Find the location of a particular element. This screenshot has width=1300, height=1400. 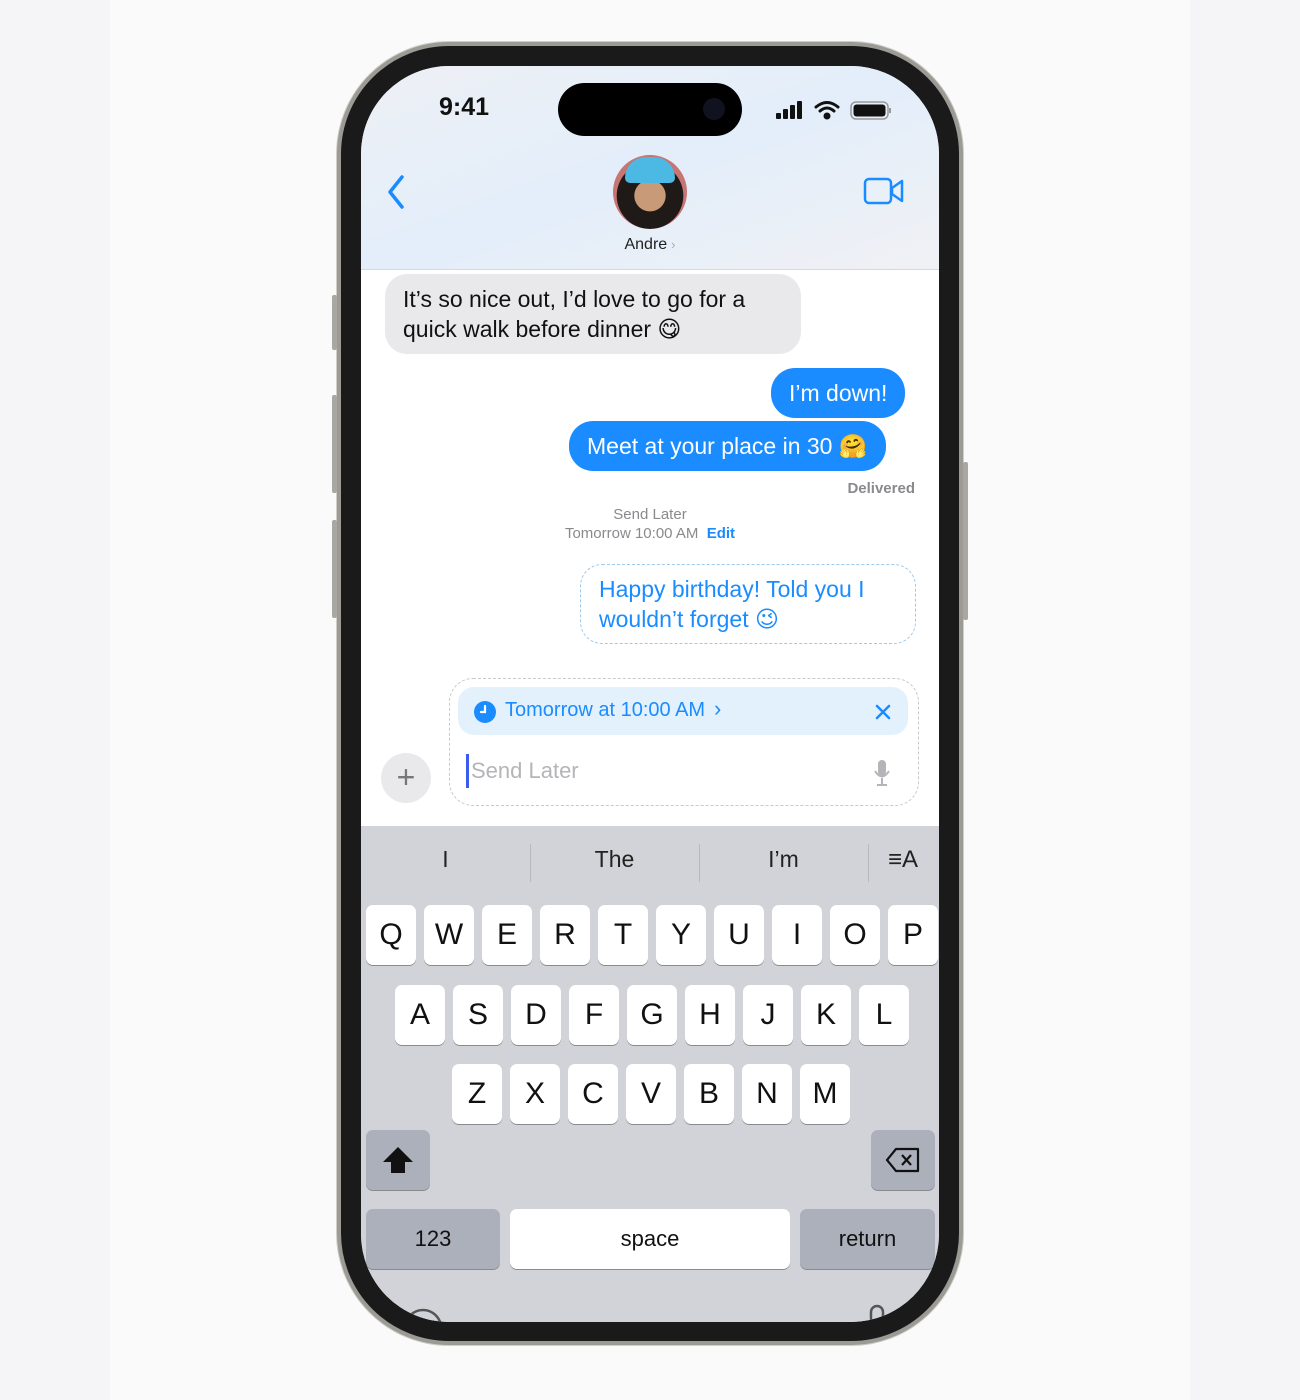

key-w: W is located at coordinates (449, 935).